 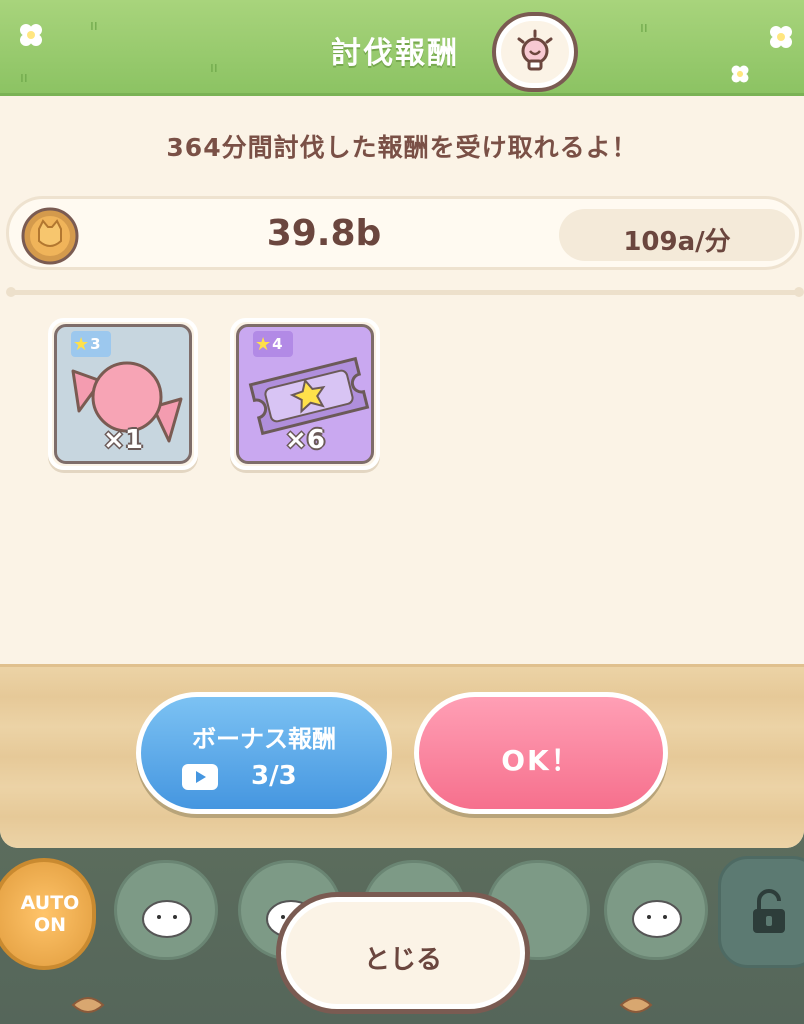 I want to click on bonus-button-label: ボーナス報酬, so click(x=264, y=739).